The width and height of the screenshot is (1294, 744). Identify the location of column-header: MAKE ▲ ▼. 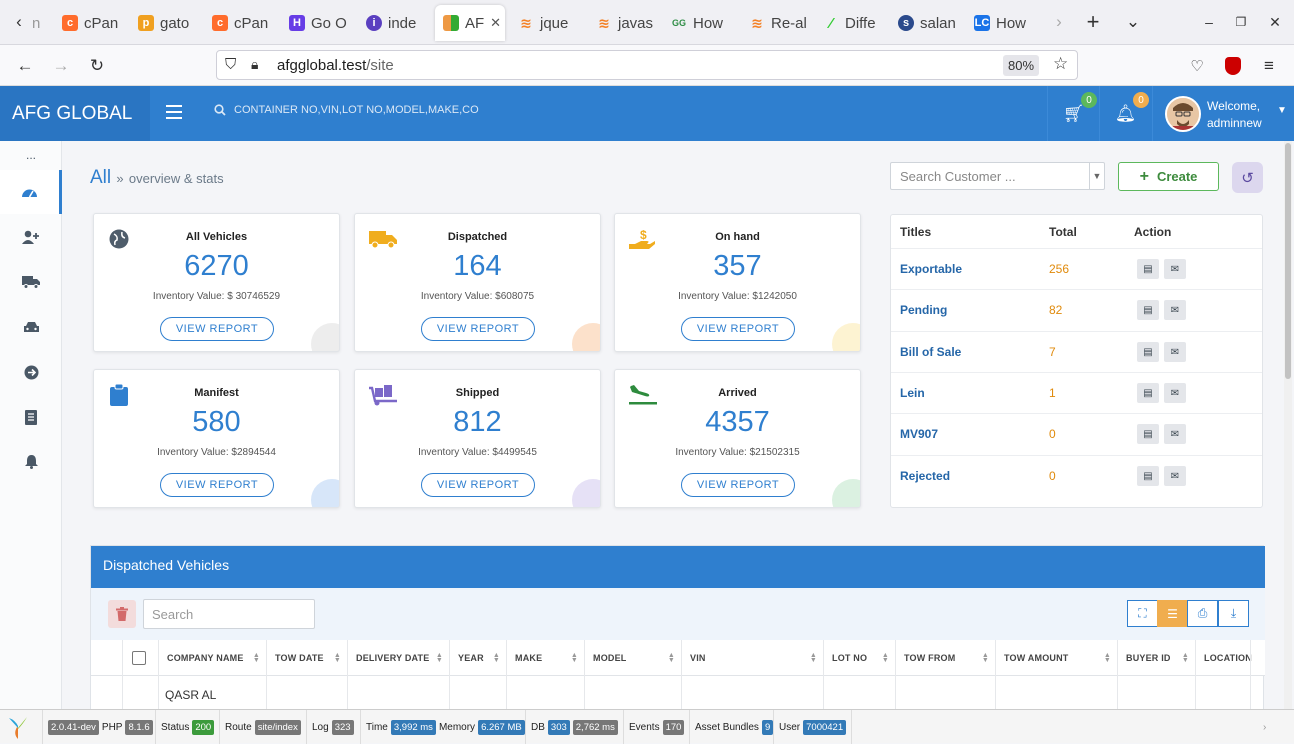
(545, 658).